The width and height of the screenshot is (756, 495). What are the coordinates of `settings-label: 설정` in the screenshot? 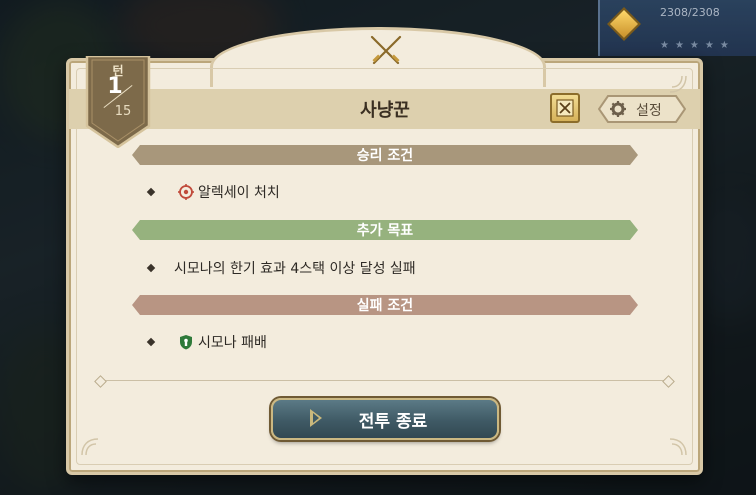 It's located at (649, 111).